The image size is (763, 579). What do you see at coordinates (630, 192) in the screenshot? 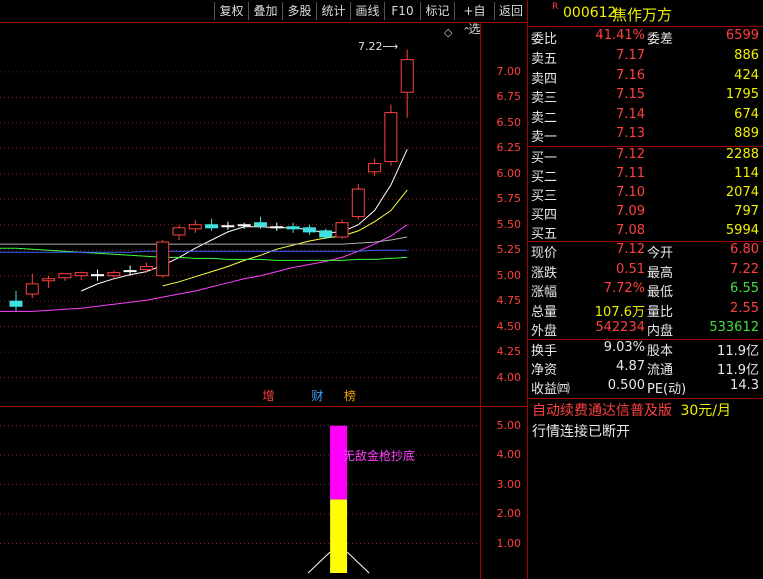
I see `bid-price: 7.10` at bounding box center [630, 192].